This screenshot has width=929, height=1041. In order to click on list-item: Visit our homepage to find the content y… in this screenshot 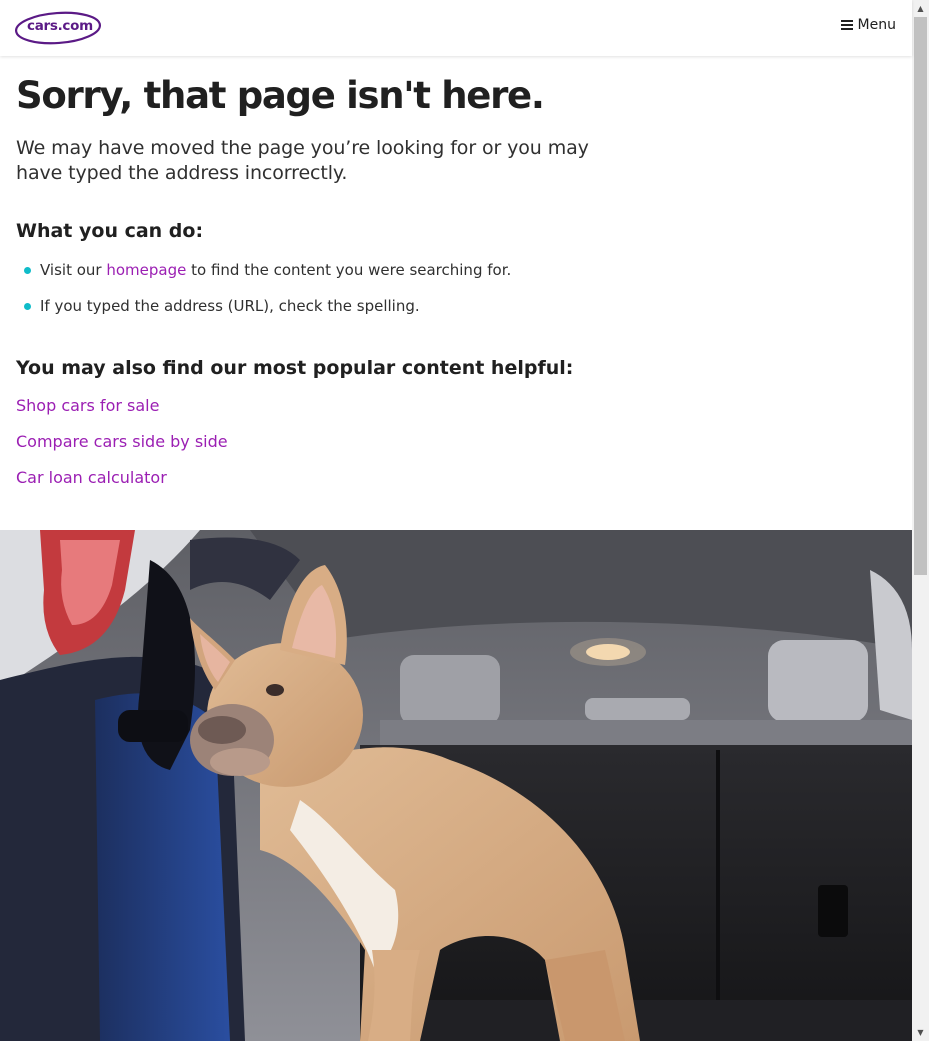, I will do `click(316, 276)`.